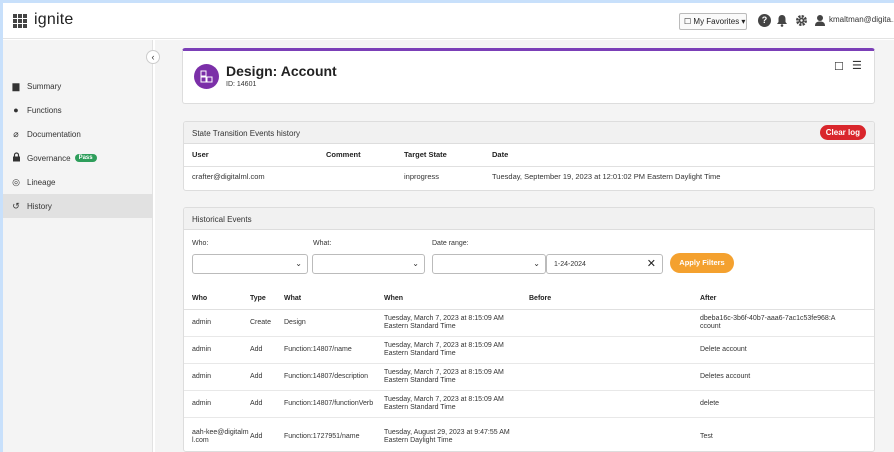 Image resolution: width=894 pixels, height=452 pixels. I want to click on app-grid-icon, so click(20, 21).